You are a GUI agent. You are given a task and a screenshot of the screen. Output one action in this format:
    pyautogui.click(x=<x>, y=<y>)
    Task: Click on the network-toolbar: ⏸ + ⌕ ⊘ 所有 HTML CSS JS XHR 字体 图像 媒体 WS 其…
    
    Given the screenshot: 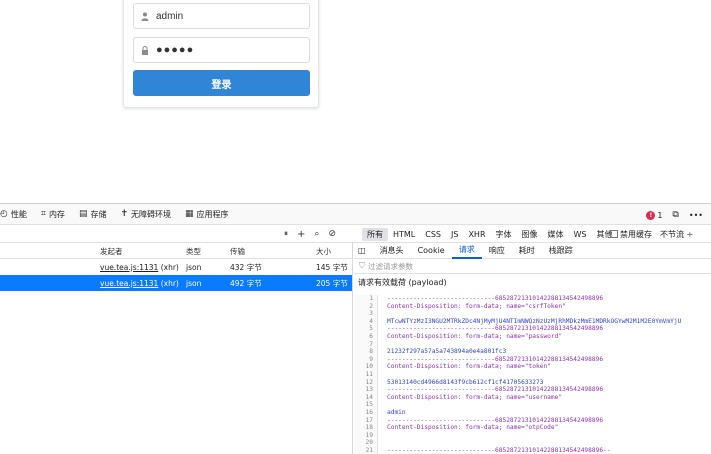 What is the action you would take?
    pyautogui.click(x=355, y=234)
    